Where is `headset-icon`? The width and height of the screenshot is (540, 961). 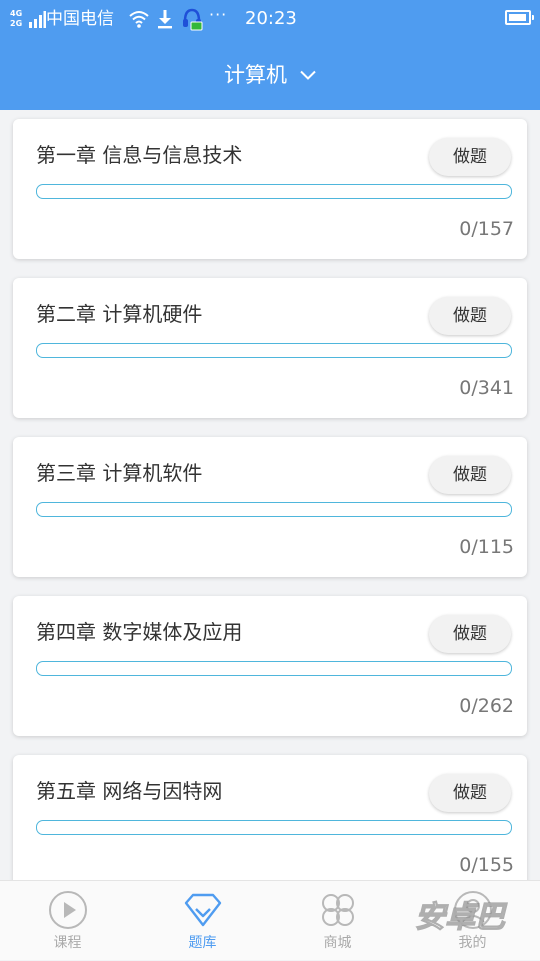 headset-icon is located at coordinates (193, 19).